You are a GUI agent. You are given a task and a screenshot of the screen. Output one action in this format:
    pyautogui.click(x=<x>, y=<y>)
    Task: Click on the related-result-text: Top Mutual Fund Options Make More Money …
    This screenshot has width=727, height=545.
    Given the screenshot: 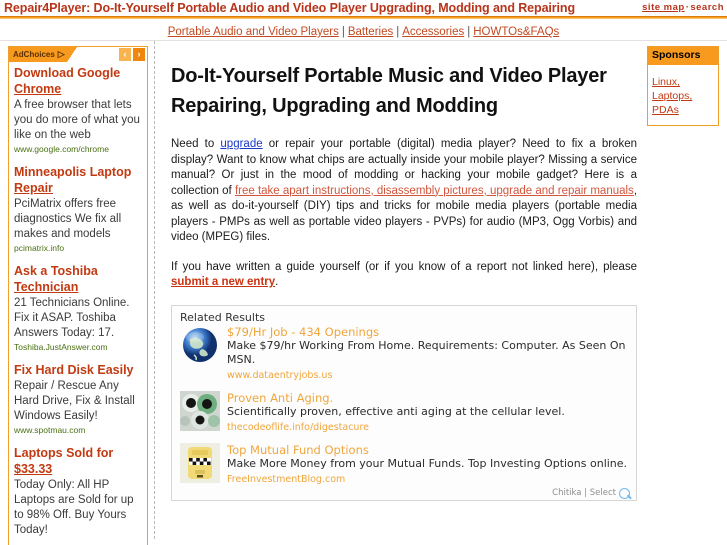 What is the action you would take?
    pyautogui.click(x=427, y=465)
    